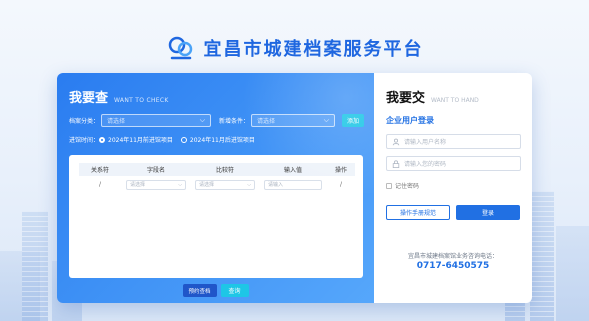  I want to click on query-button: 查询, so click(234, 290).